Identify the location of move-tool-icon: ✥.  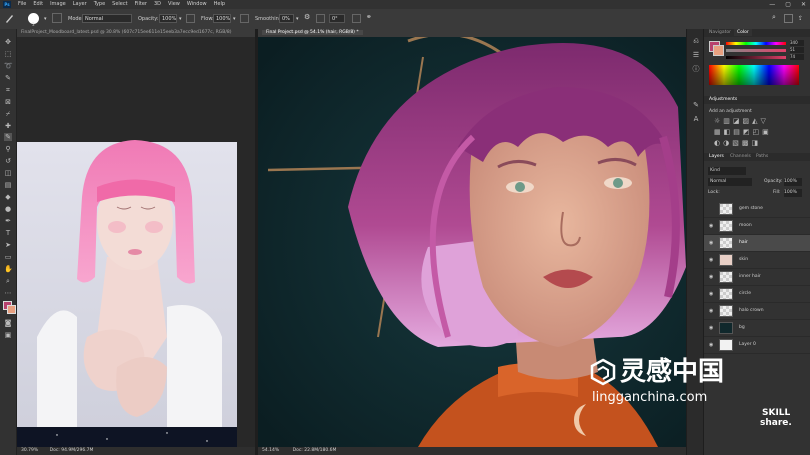
(8, 42).